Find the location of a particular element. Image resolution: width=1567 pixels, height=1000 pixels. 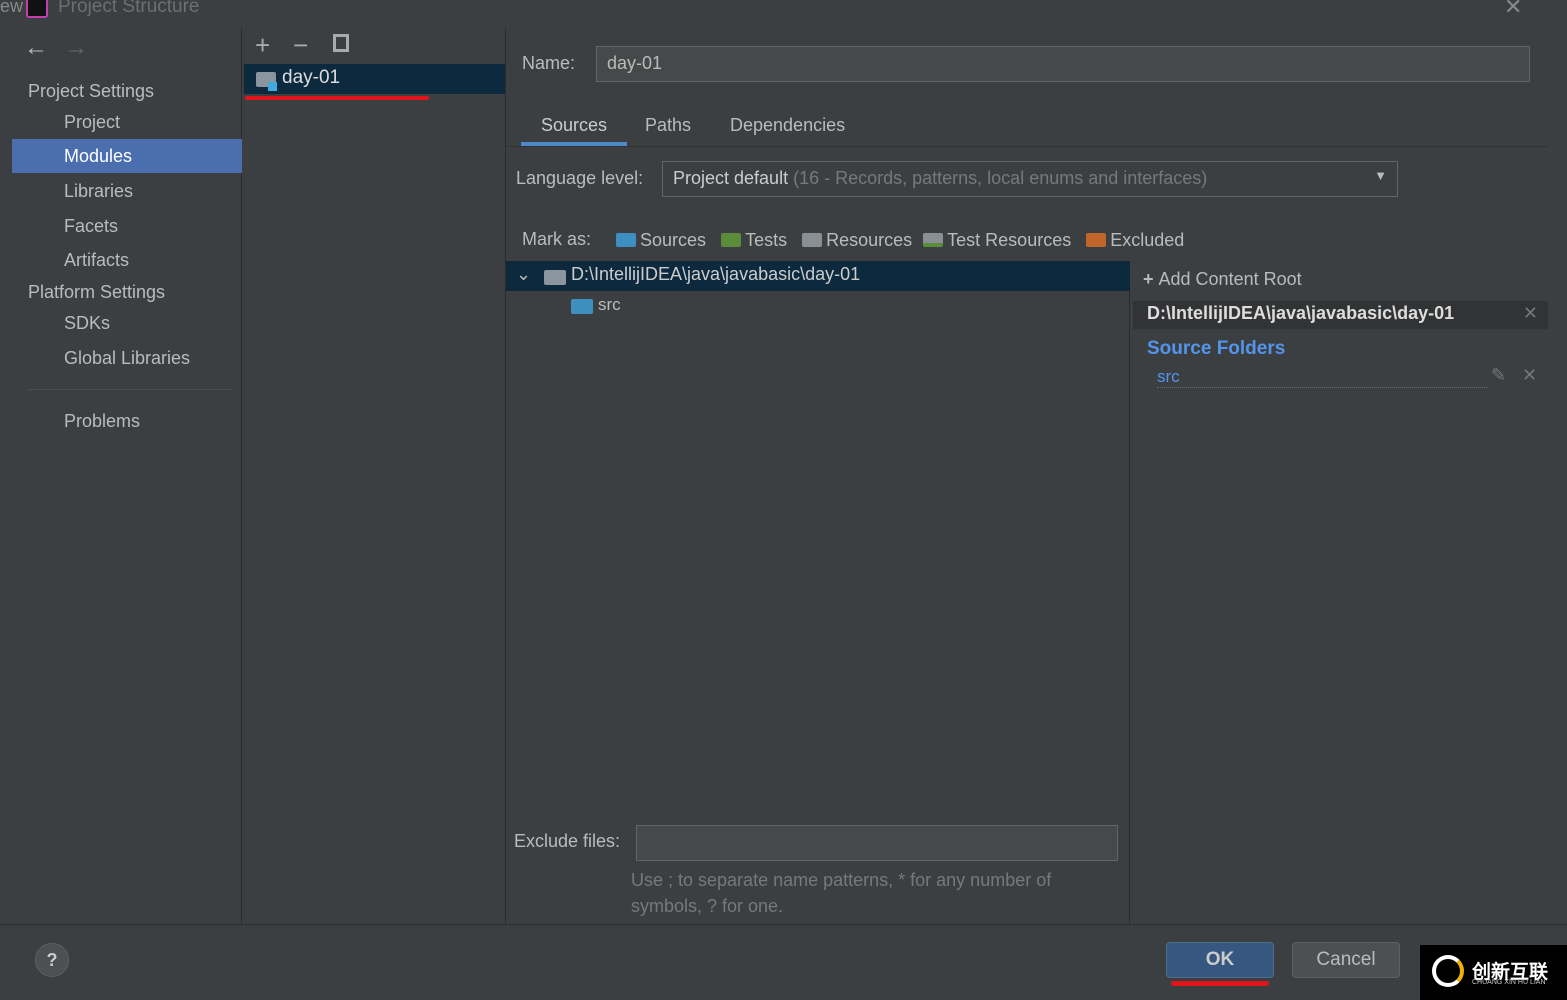

tree-root-row: ⌄ D:\IntellijIDEA\java\javabasic\day-01 is located at coordinates (818, 276).